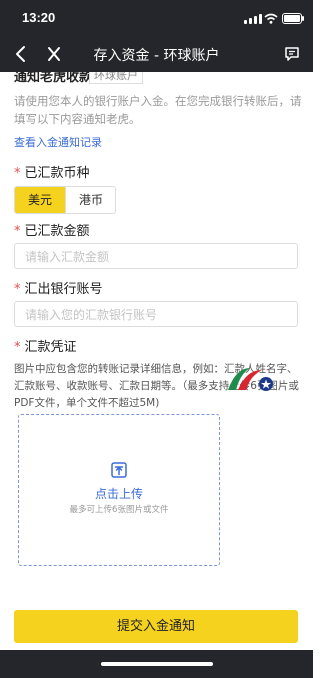 The image size is (320, 678). Describe the element at coordinates (250, 379) in the screenshot. I see `watermark-logo` at that location.